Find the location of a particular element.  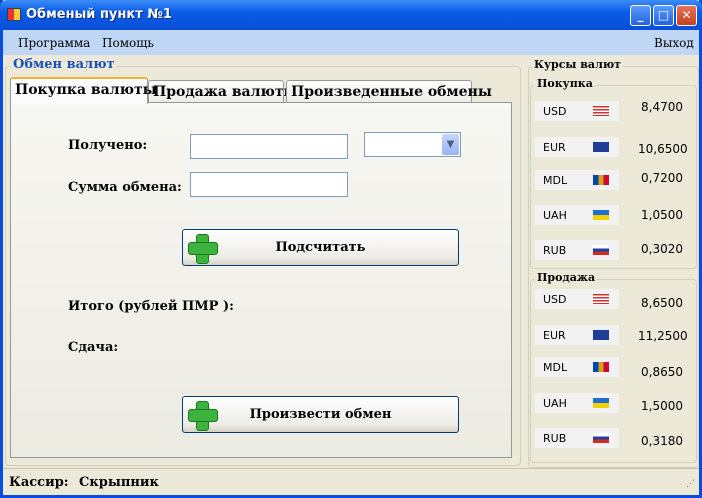

status-bar: Кассир: Скрыпник ⋰ is located at coordinates (351, 481).